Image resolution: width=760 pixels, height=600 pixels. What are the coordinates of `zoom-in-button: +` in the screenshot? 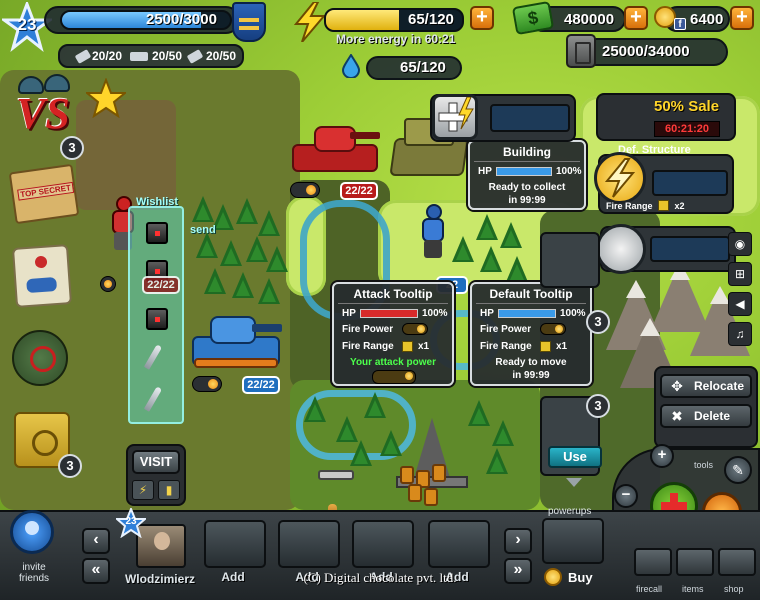 It's located at (662, 456).